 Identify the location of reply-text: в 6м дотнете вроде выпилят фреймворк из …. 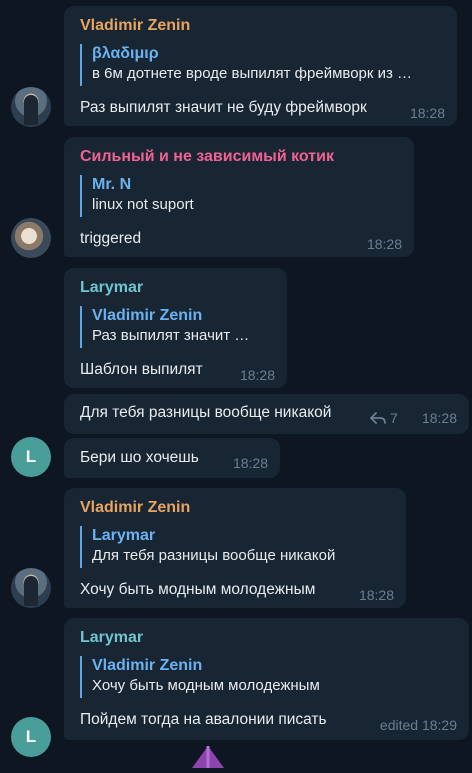
(252, 73).